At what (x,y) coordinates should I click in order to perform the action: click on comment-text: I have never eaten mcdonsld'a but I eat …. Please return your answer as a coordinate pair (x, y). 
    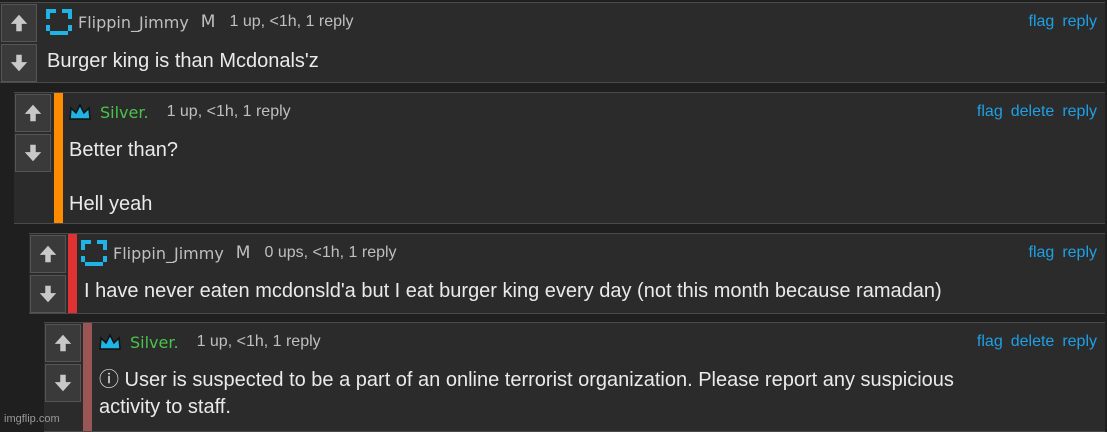
    Looking at the image, I should click on (513, 291).